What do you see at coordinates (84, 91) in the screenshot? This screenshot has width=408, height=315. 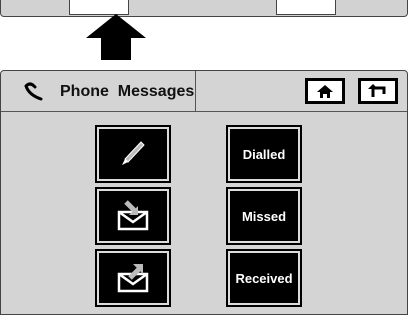 I see `title-main: Phone` at bounding box center [84, 91].